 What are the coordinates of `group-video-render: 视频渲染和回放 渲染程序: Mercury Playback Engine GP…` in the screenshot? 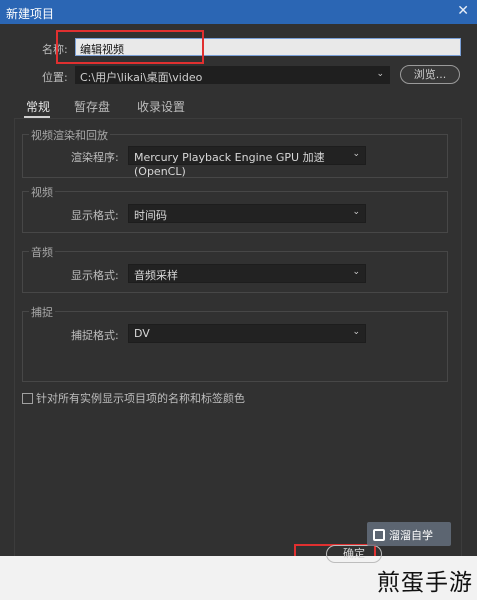 It's located at (235, 152).